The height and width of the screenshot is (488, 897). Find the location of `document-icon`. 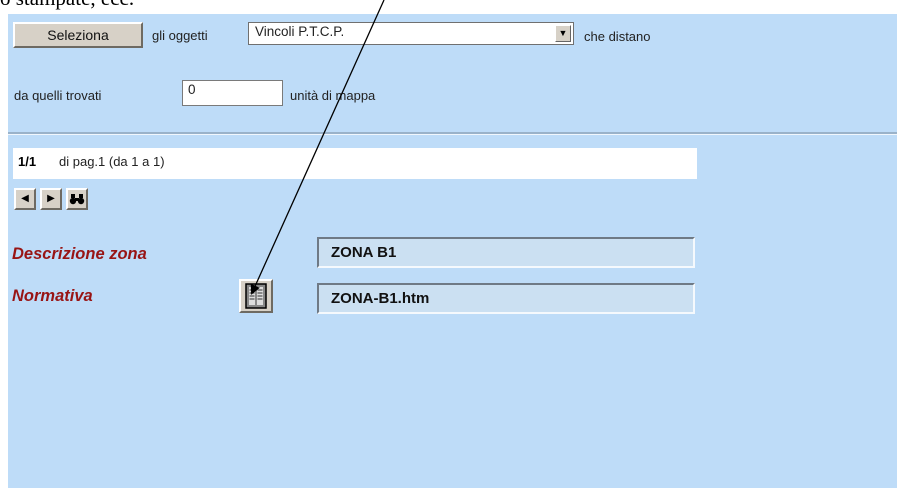

document-icon is located at coordinates (256, 296).